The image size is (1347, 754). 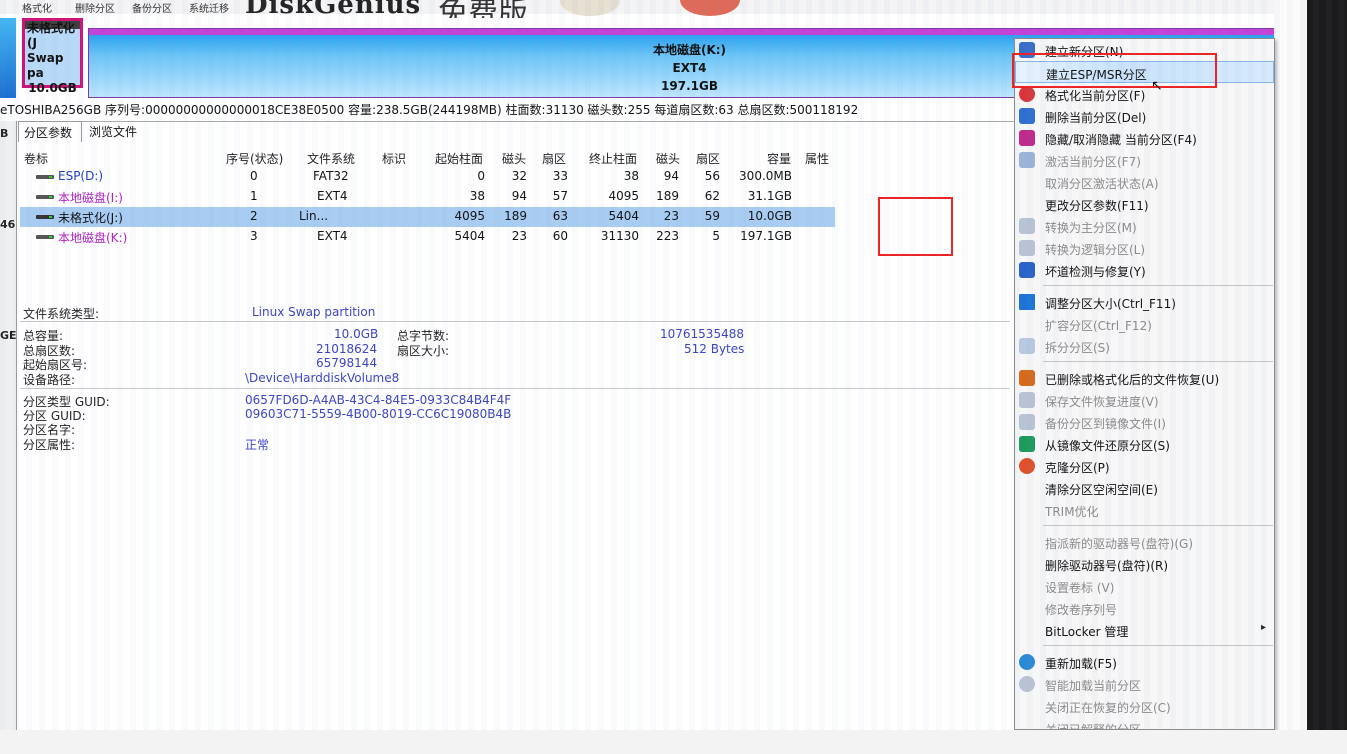 What do you see at coordinates (712, 176) in the screenshot?
I see `end-sector: 56` at bounding box center [712, 176].